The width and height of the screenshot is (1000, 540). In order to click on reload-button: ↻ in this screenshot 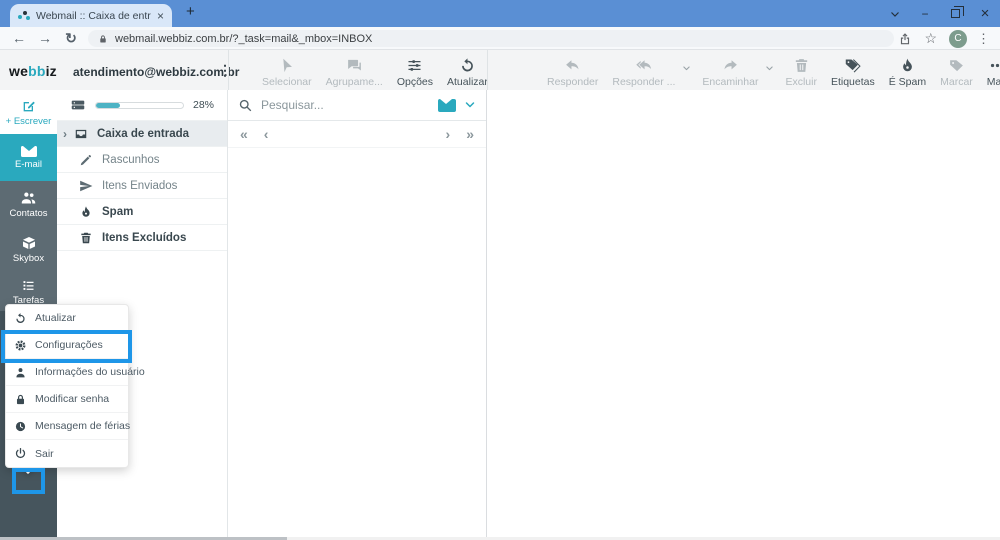, I will do `click(71, 38)`.